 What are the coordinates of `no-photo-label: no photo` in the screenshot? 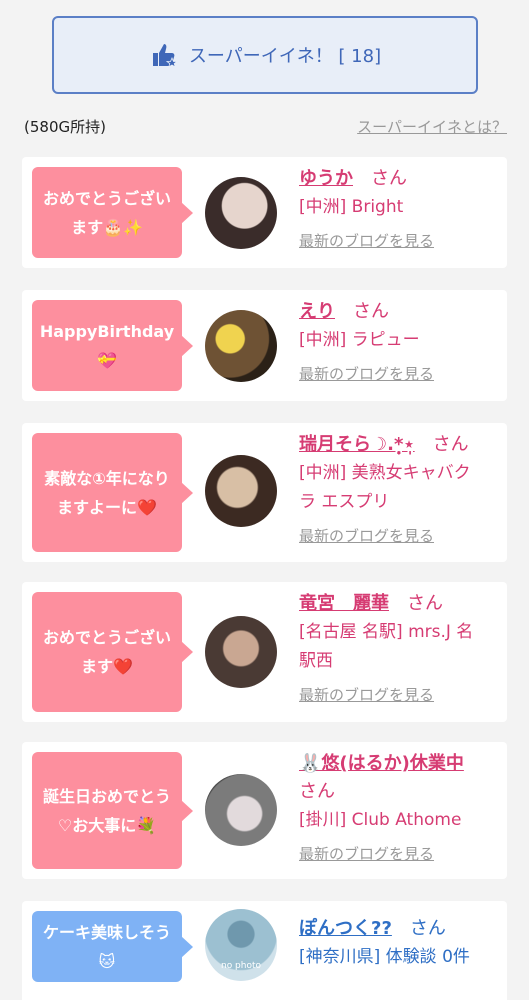 It's located at (241, 966).